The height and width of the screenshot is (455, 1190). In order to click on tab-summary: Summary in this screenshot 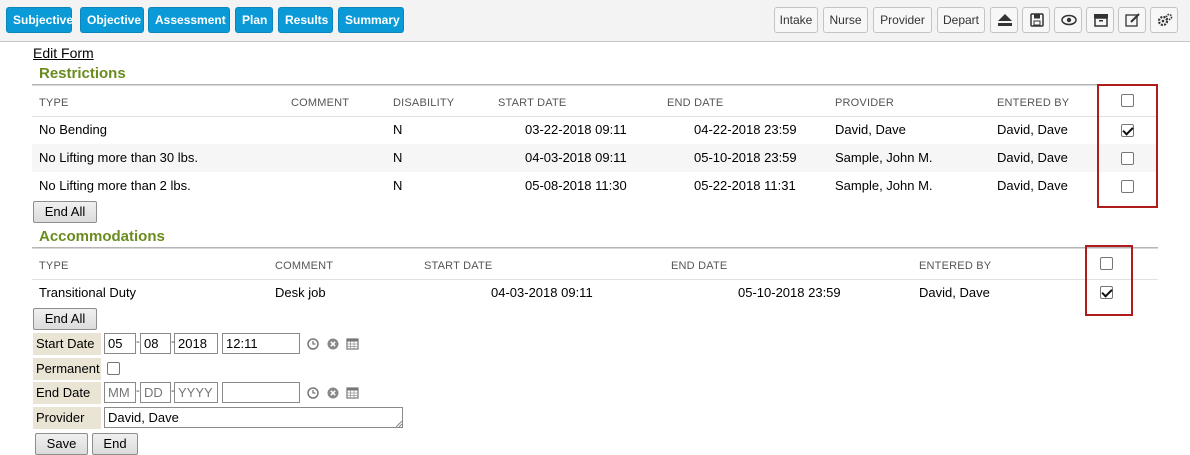, I will do `click(371, 20)`.